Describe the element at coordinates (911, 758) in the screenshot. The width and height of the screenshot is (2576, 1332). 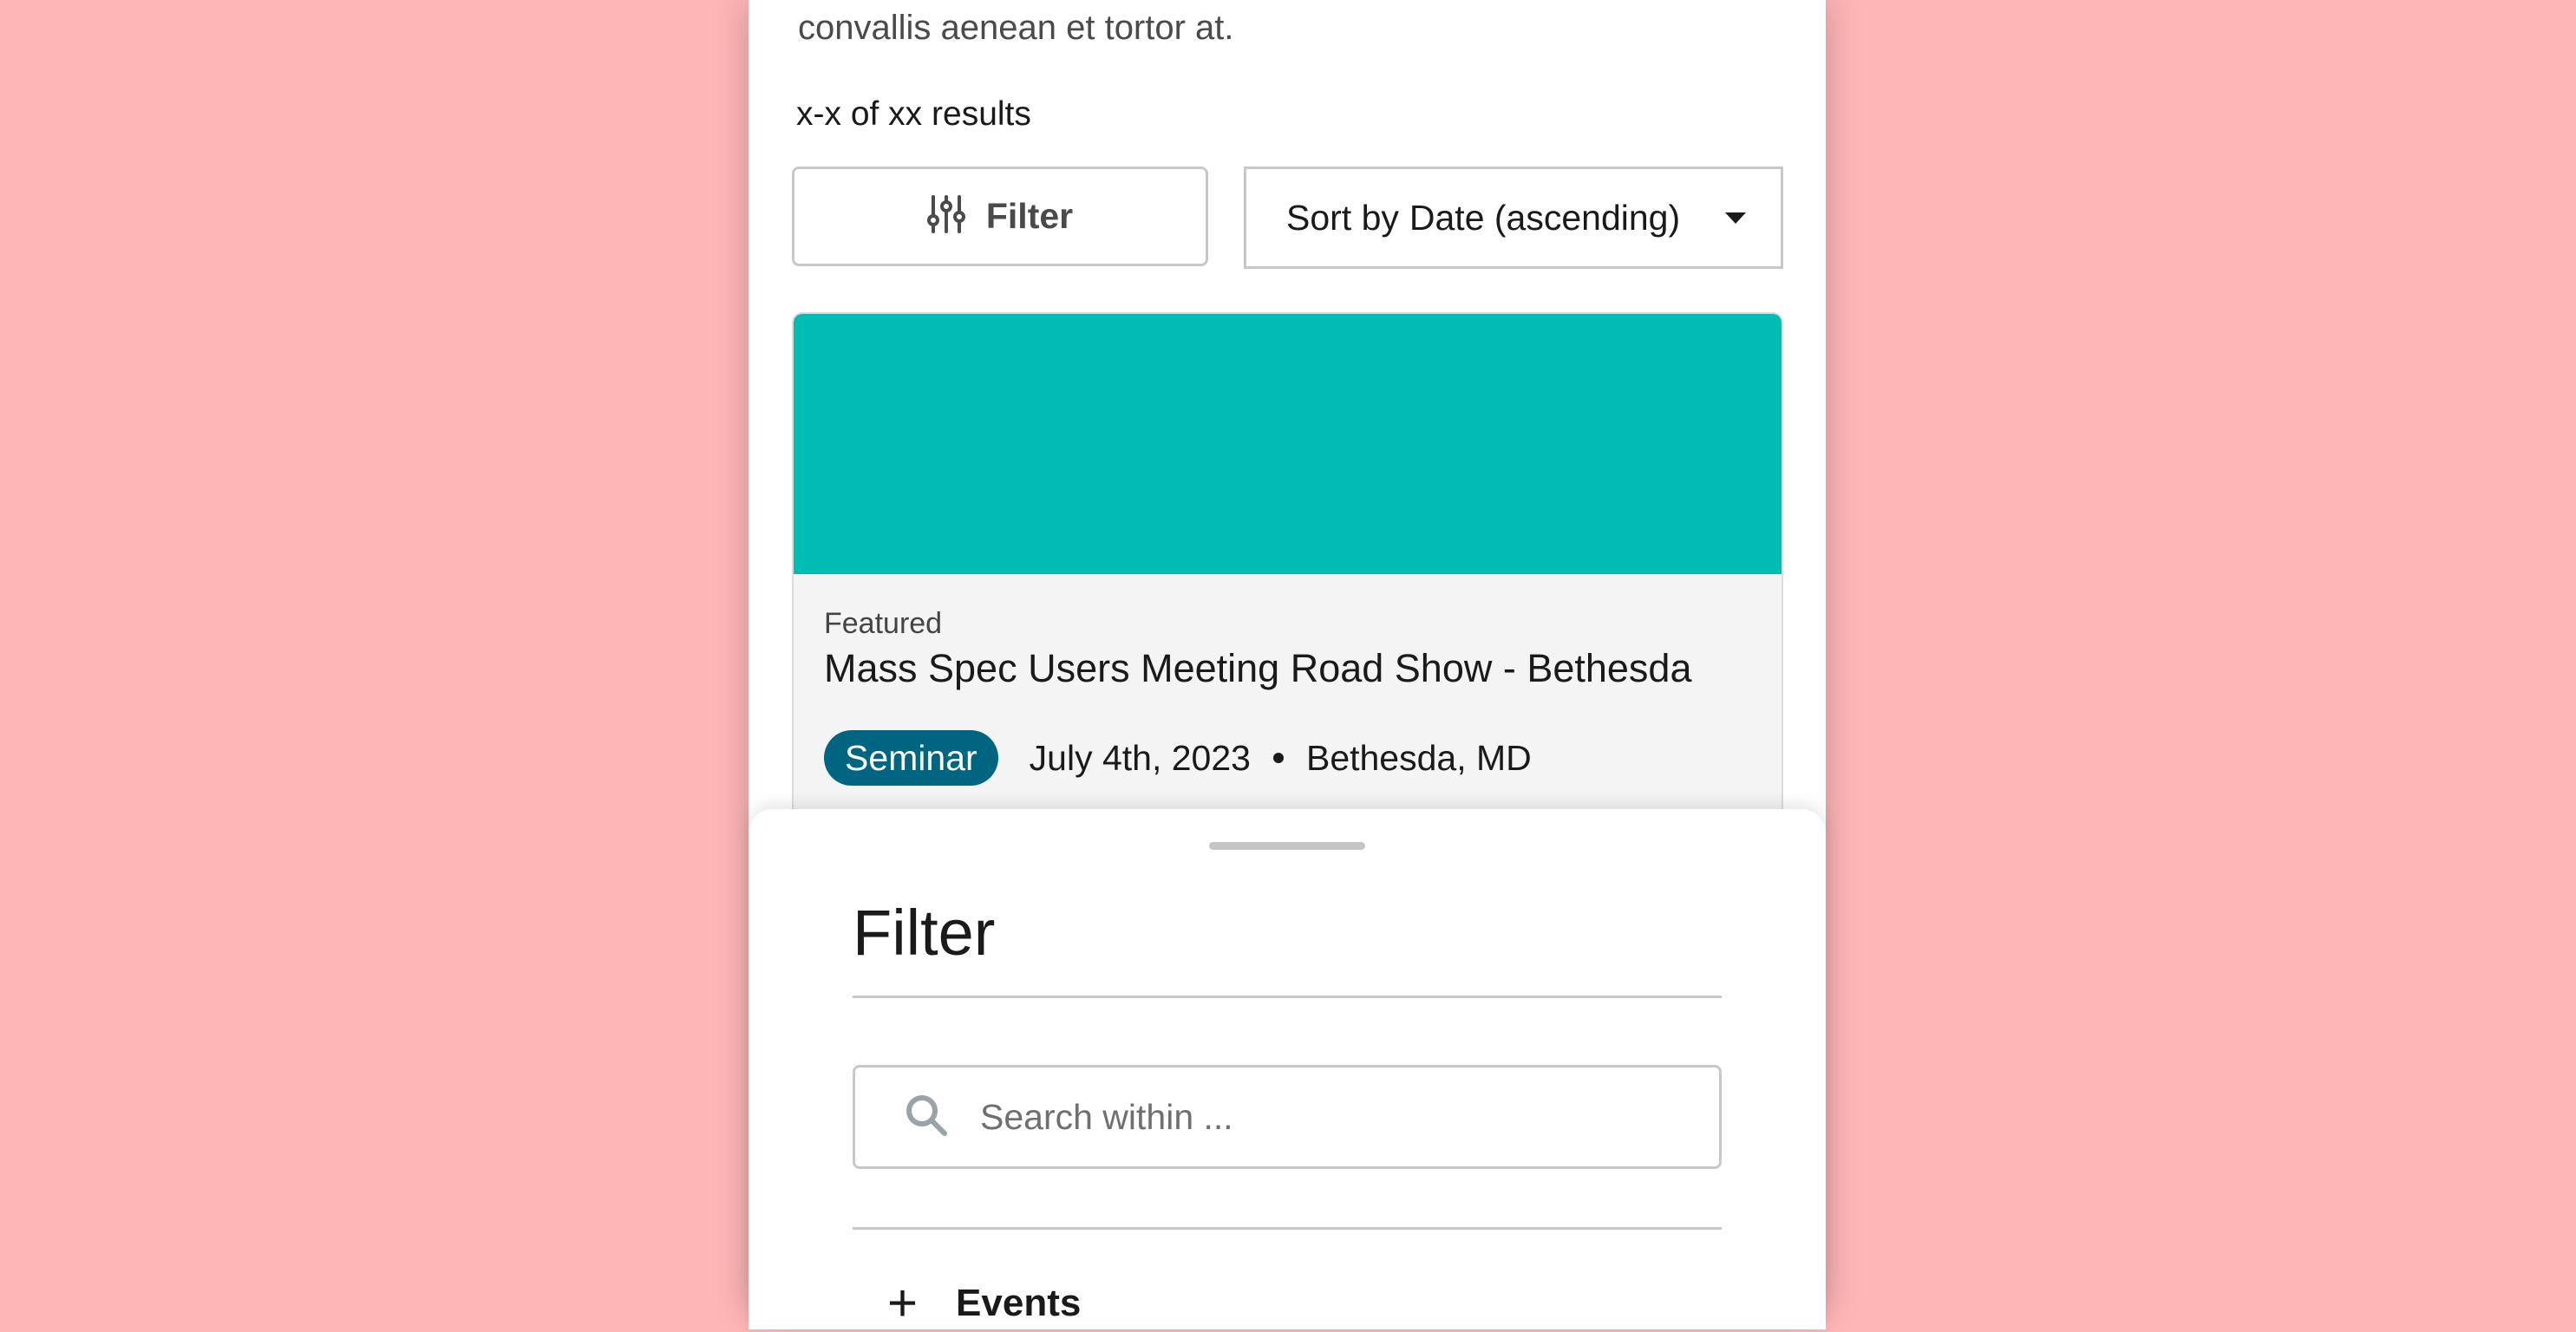
I see `event-type-badge: Seminar` at that location.